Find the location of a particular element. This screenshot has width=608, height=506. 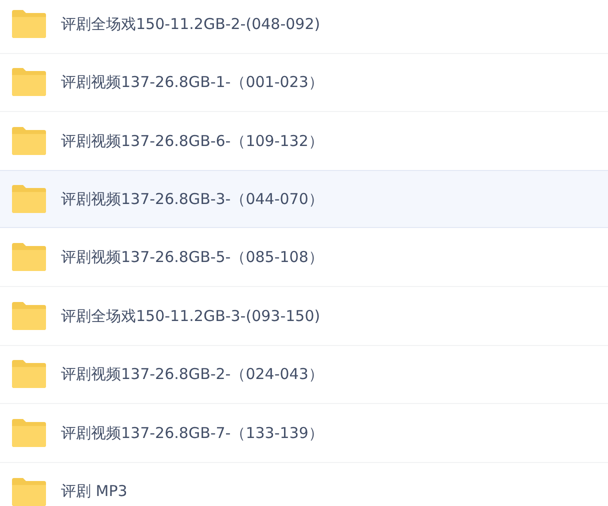

folder-name: 评剧视频137-26.8GB-3-（044-070） is located at coordinates (192, 199).